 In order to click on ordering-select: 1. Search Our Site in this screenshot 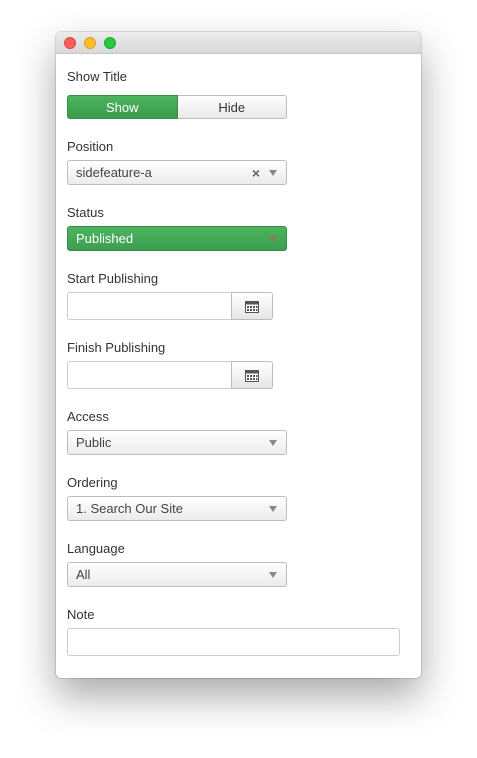, I will do `click(177, 508)`.